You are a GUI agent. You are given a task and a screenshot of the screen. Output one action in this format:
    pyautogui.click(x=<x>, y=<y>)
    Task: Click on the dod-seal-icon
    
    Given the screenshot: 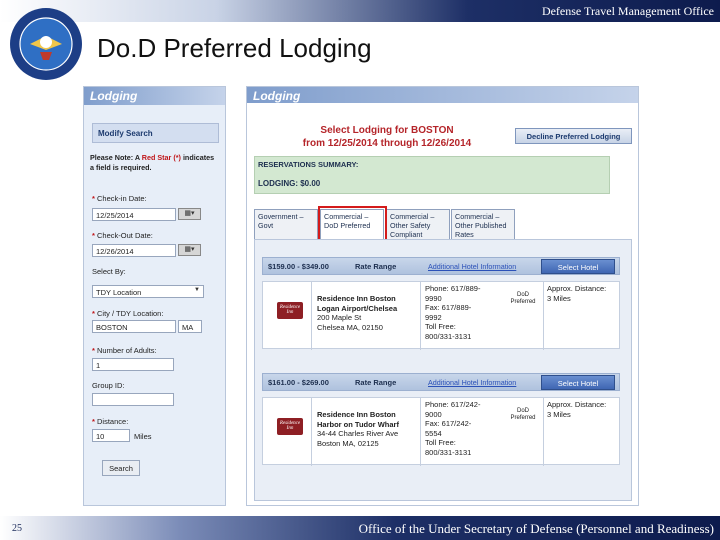 What is the action you would take?
    pyautogui.click(x=46, y=44)
    